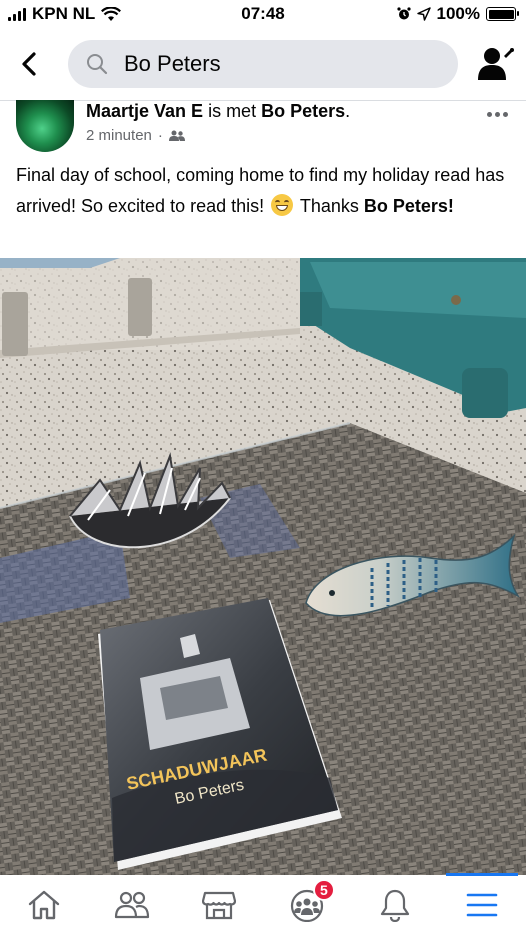 This screenshot has height=935, width=526. I want to click on back-button, so click(29, 64).